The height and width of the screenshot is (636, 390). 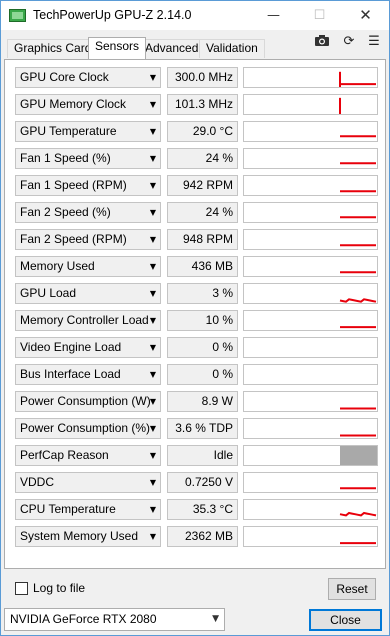 I want to click on device-select: NVIDIA GeForce RTX 2080 ▼, so click(x=114, y=619).